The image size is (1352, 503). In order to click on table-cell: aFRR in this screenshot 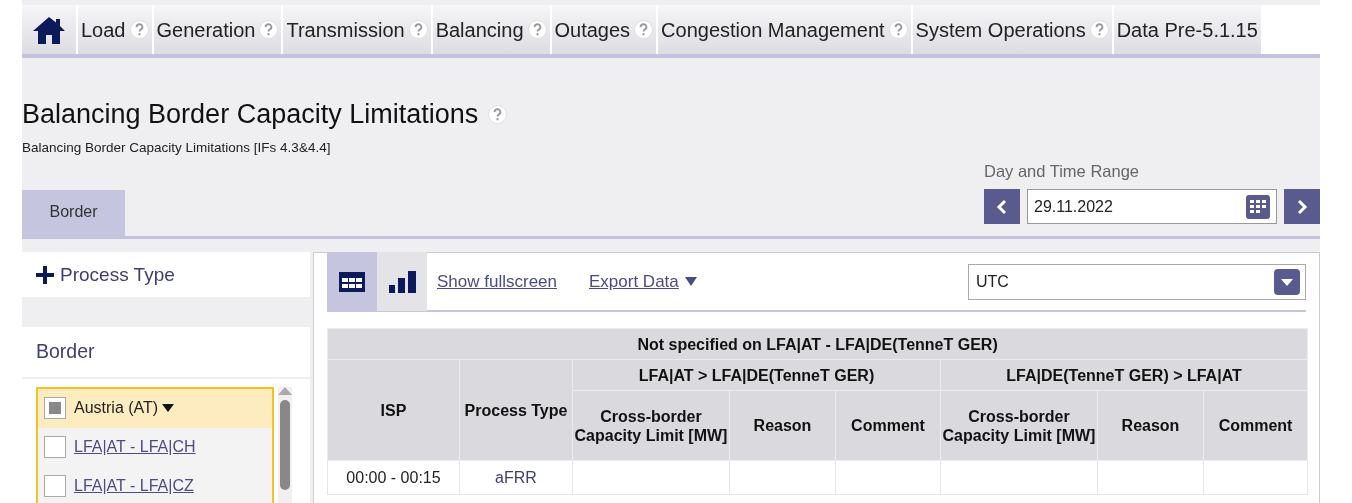, I will do `click(516, 477)`.